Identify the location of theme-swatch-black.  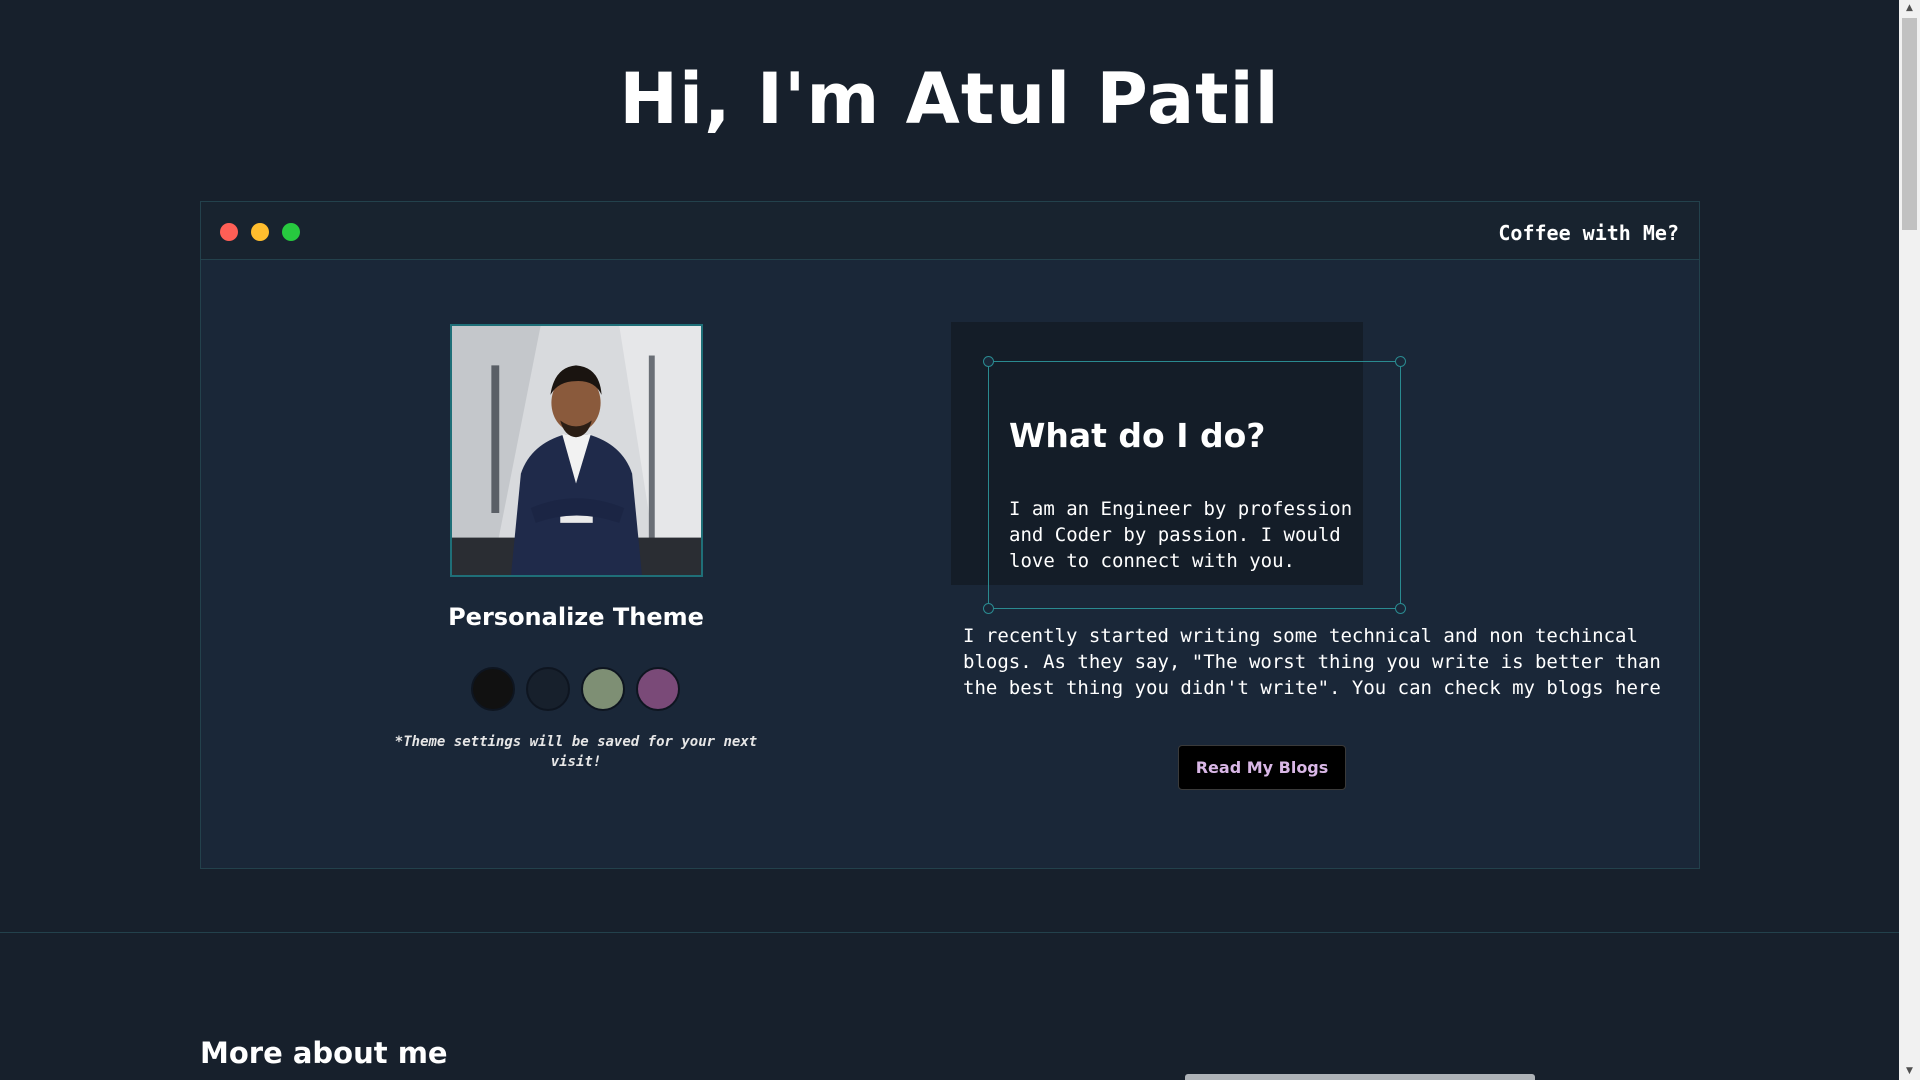
(493, 689).